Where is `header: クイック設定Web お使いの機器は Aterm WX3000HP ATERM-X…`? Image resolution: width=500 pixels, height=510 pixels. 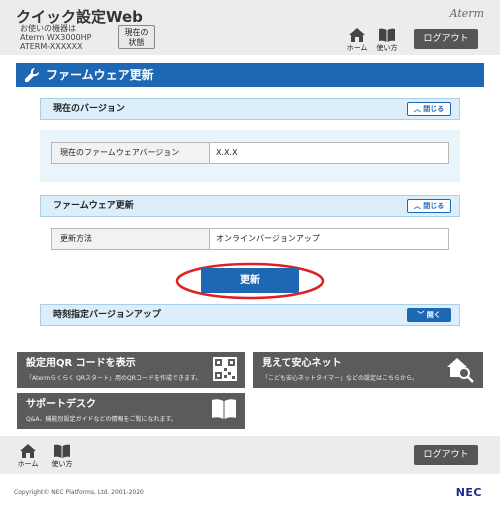 header: クイック設定Web お使いの機器は Aterm WX3000HP ATERM-X… is located at coordinates (250, 27).